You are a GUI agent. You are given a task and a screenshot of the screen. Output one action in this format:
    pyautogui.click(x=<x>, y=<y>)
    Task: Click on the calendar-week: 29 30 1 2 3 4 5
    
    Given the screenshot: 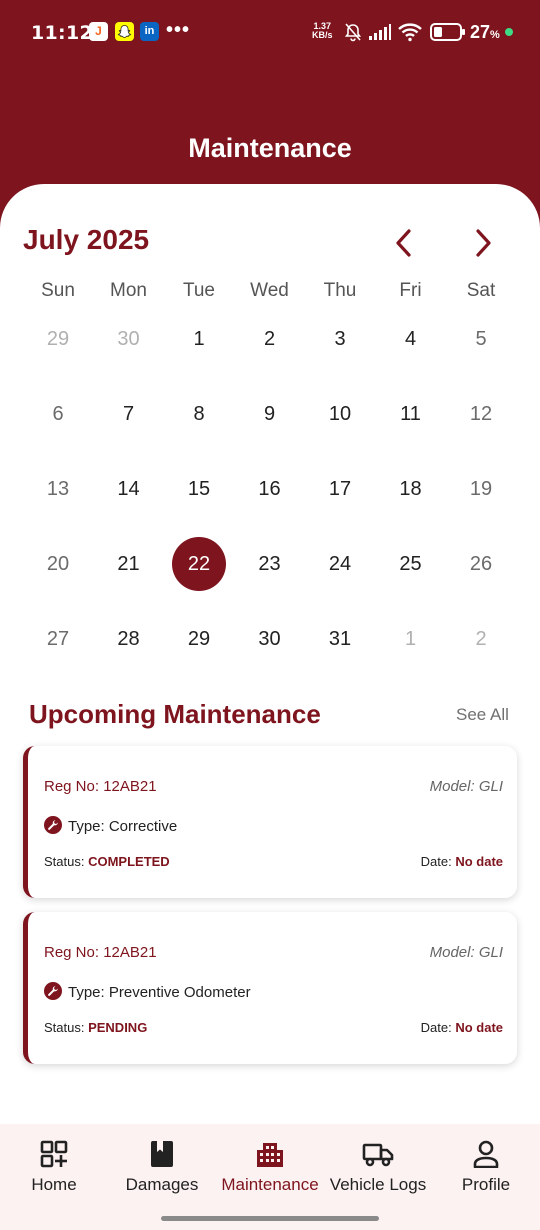 What is the action you would take?
    pyautogui.click(x=270, y=339)
    